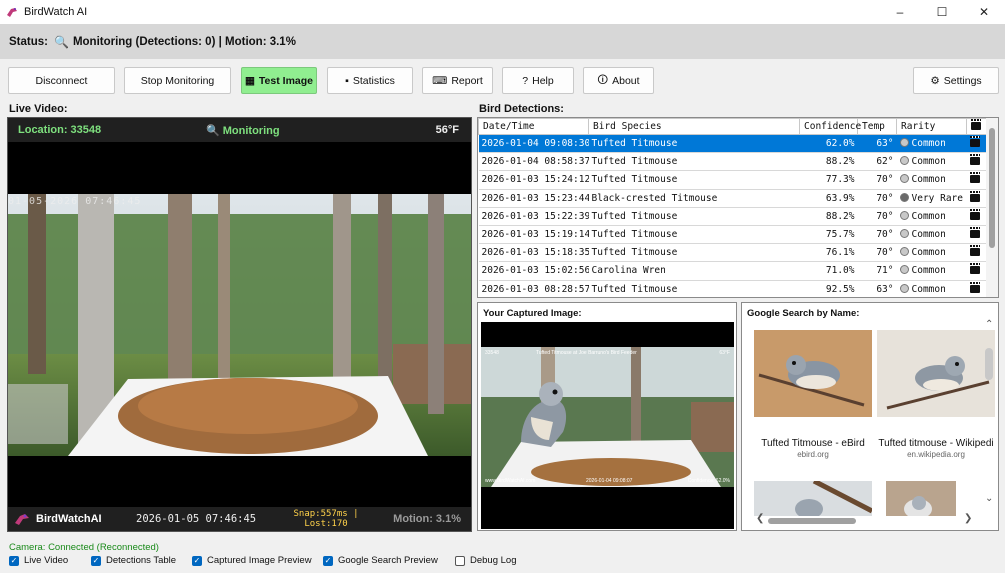  I want to click on settings-button: ⚙ Settings, so click(956, 80).